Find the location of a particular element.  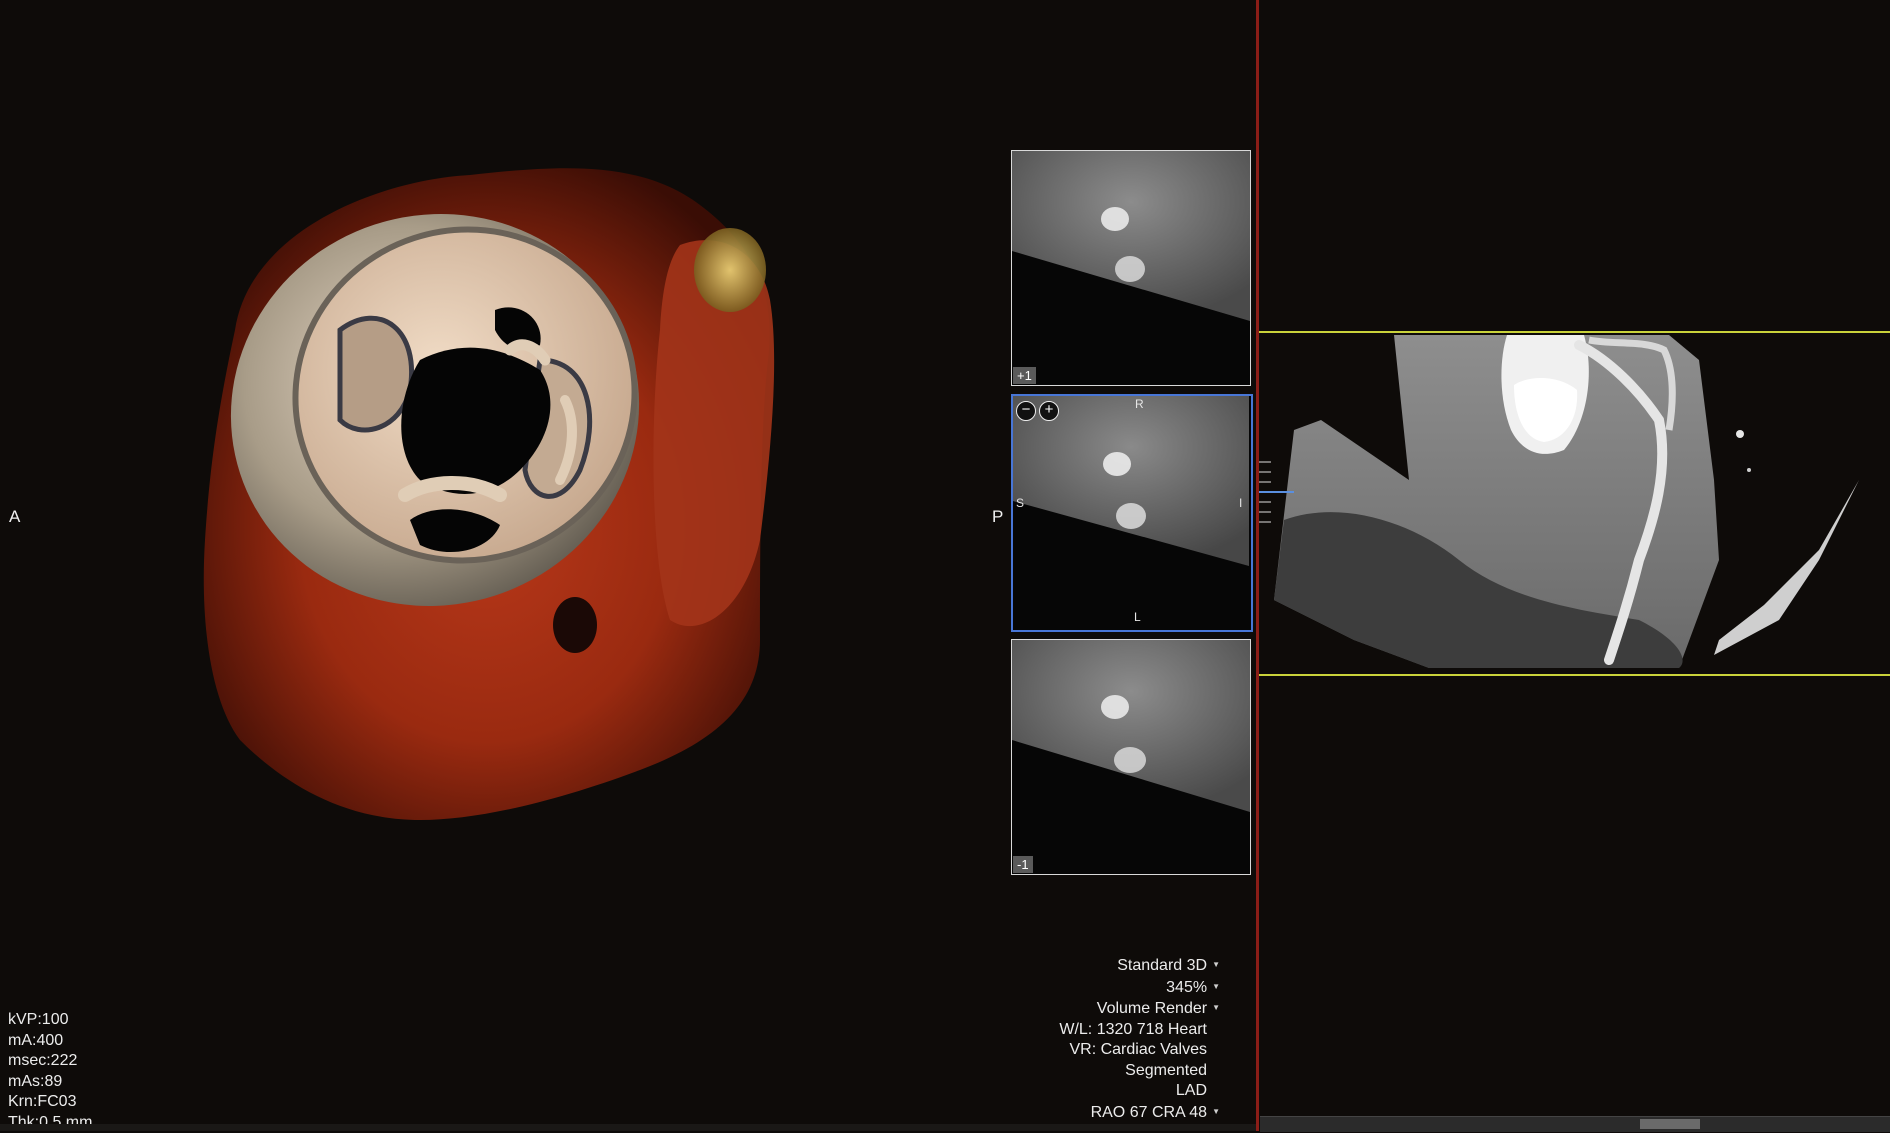

cross-section-slice-current: − + R S I L is located at coordinates (1132, 513).